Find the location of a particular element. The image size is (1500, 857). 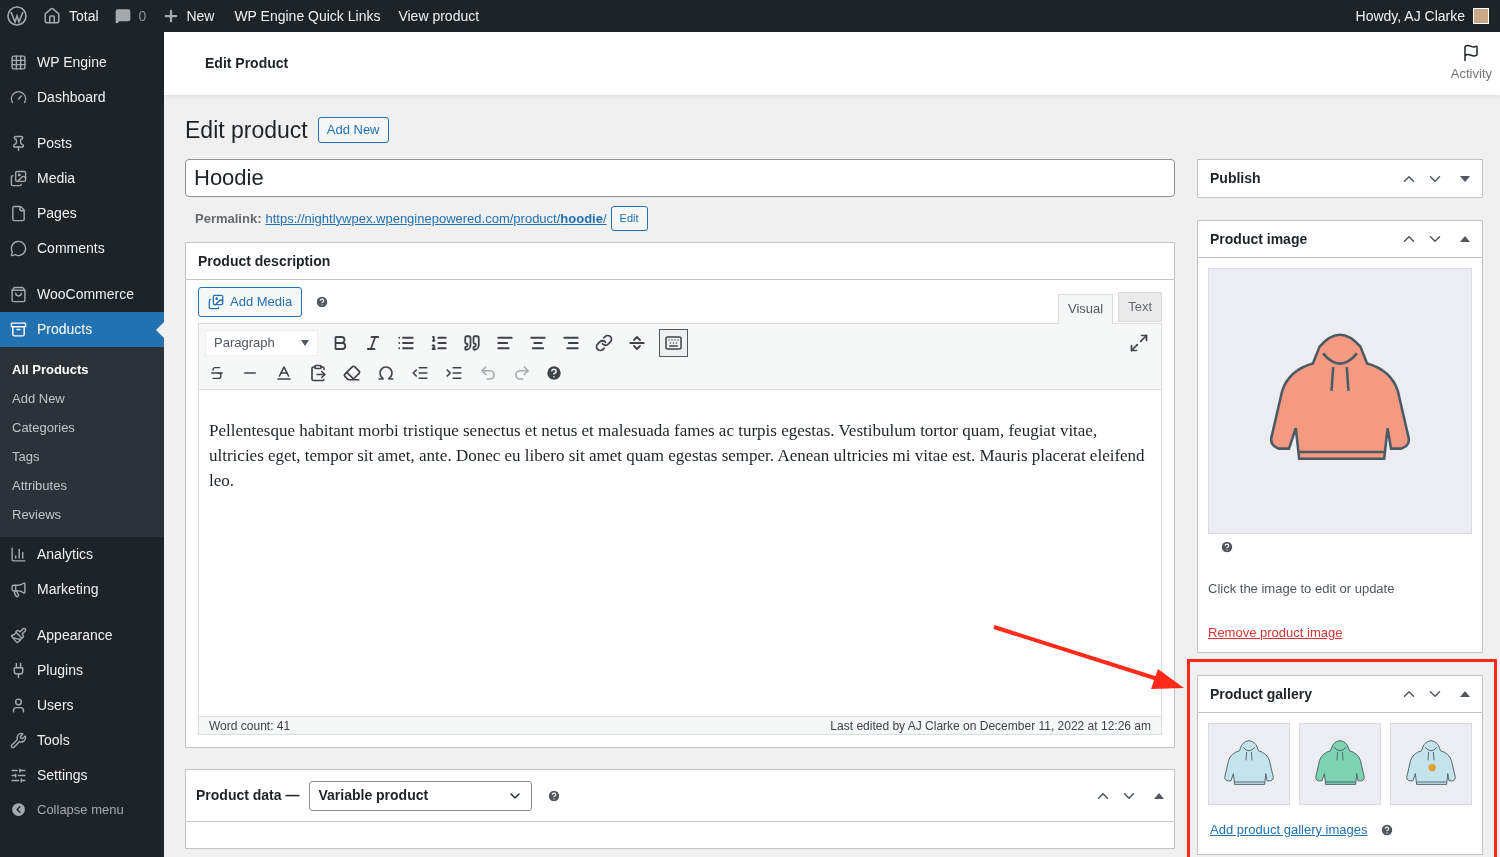

permalink-link: https://nightlywpex.wpenginepowered.com/product/hoodie/ is located at coordinates (436, 218).